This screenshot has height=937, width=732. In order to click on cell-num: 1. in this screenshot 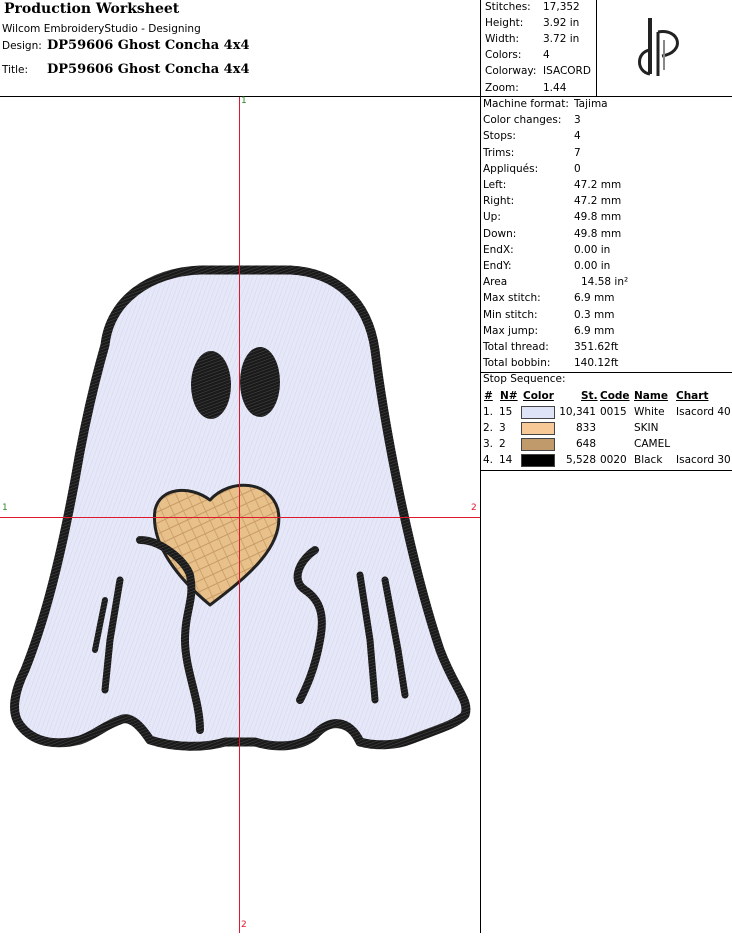, I will do `click(488, 412)`.